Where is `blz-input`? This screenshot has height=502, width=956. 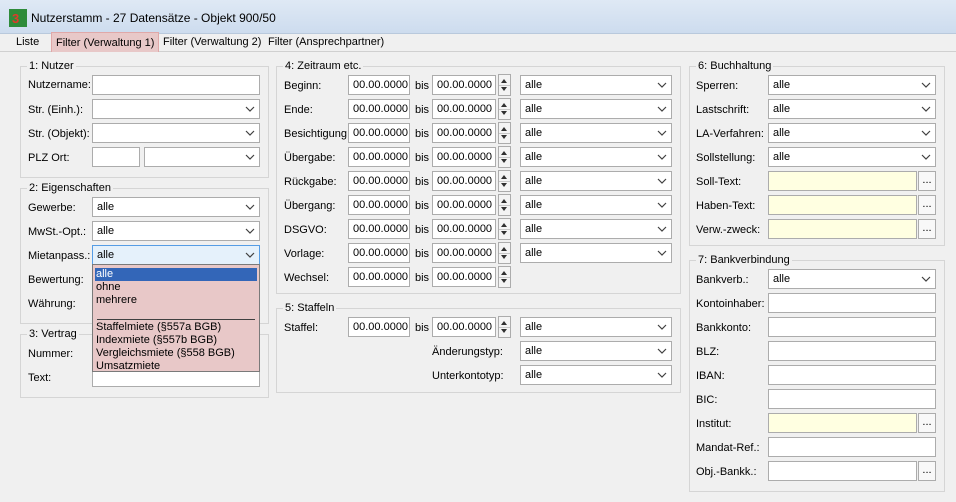 blz-input is located at coordinates (852, 351).